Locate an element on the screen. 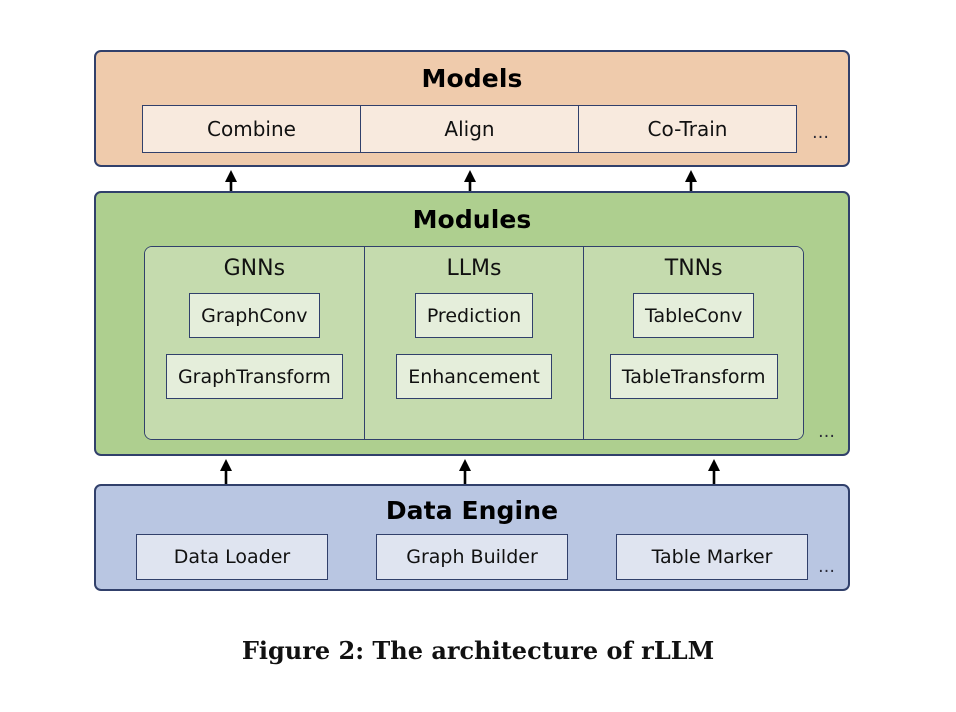 The width and height of the screenshot is (956, 712). models-cell-co-train: Co-Train is located at coordinates (687, 129).